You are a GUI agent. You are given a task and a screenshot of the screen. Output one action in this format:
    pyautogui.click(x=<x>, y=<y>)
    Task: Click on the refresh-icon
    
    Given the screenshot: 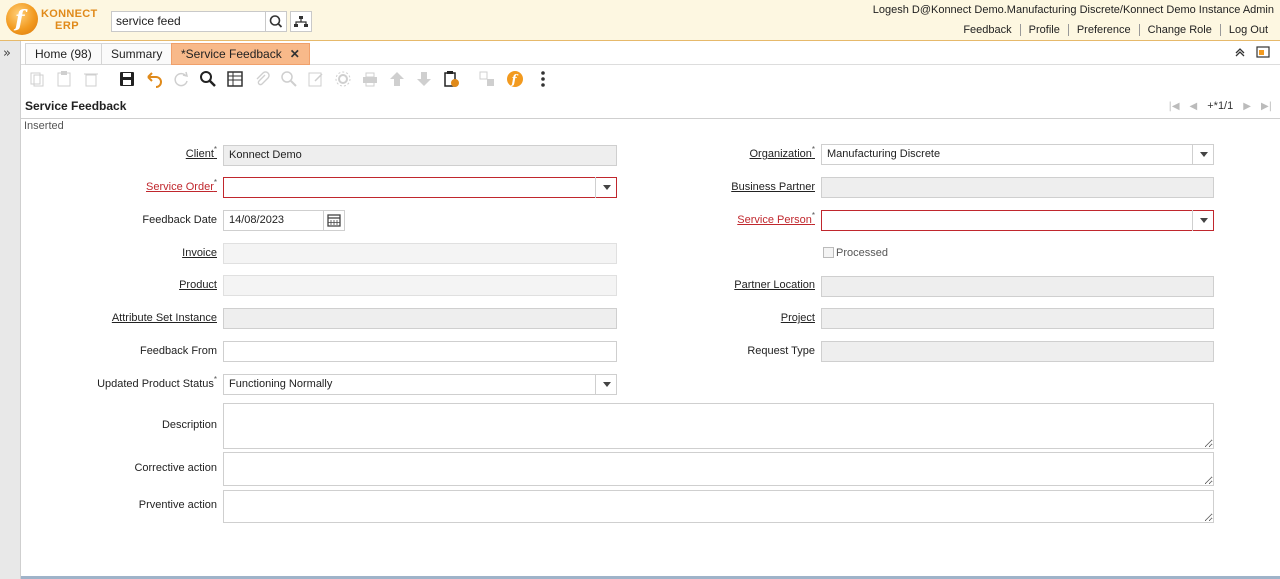 What is the action you would take?
    pyautogui.click(x=181, y=79)
    